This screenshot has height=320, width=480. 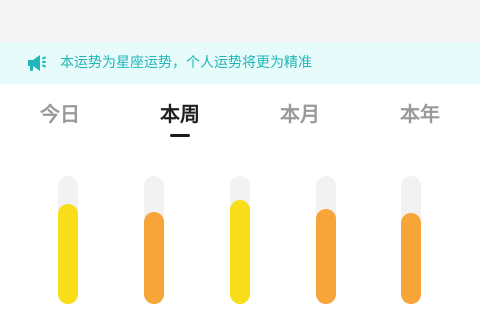 What do you see at coordinates (420, 114) in the screenshot?
I see `tab-this-year: 本年` at bounding box center [420, 114].